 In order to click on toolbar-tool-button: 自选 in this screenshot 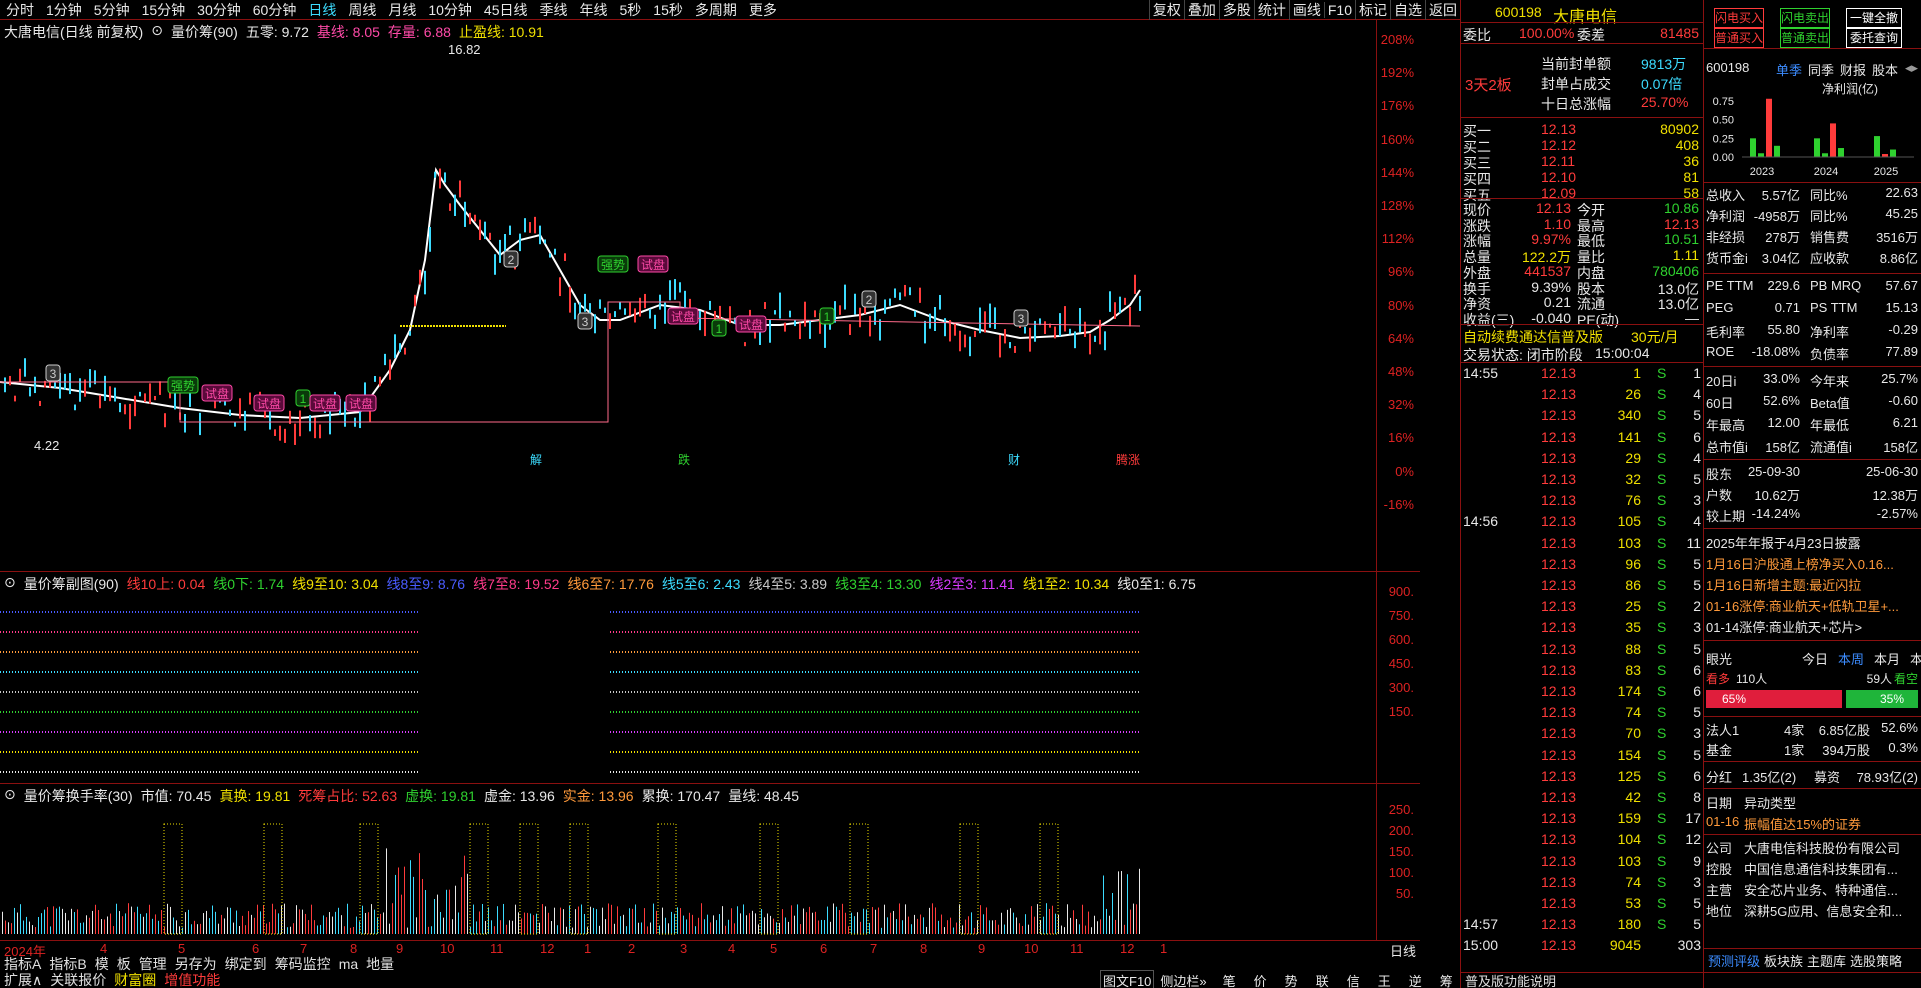, I will do `click(1407, 10)`.